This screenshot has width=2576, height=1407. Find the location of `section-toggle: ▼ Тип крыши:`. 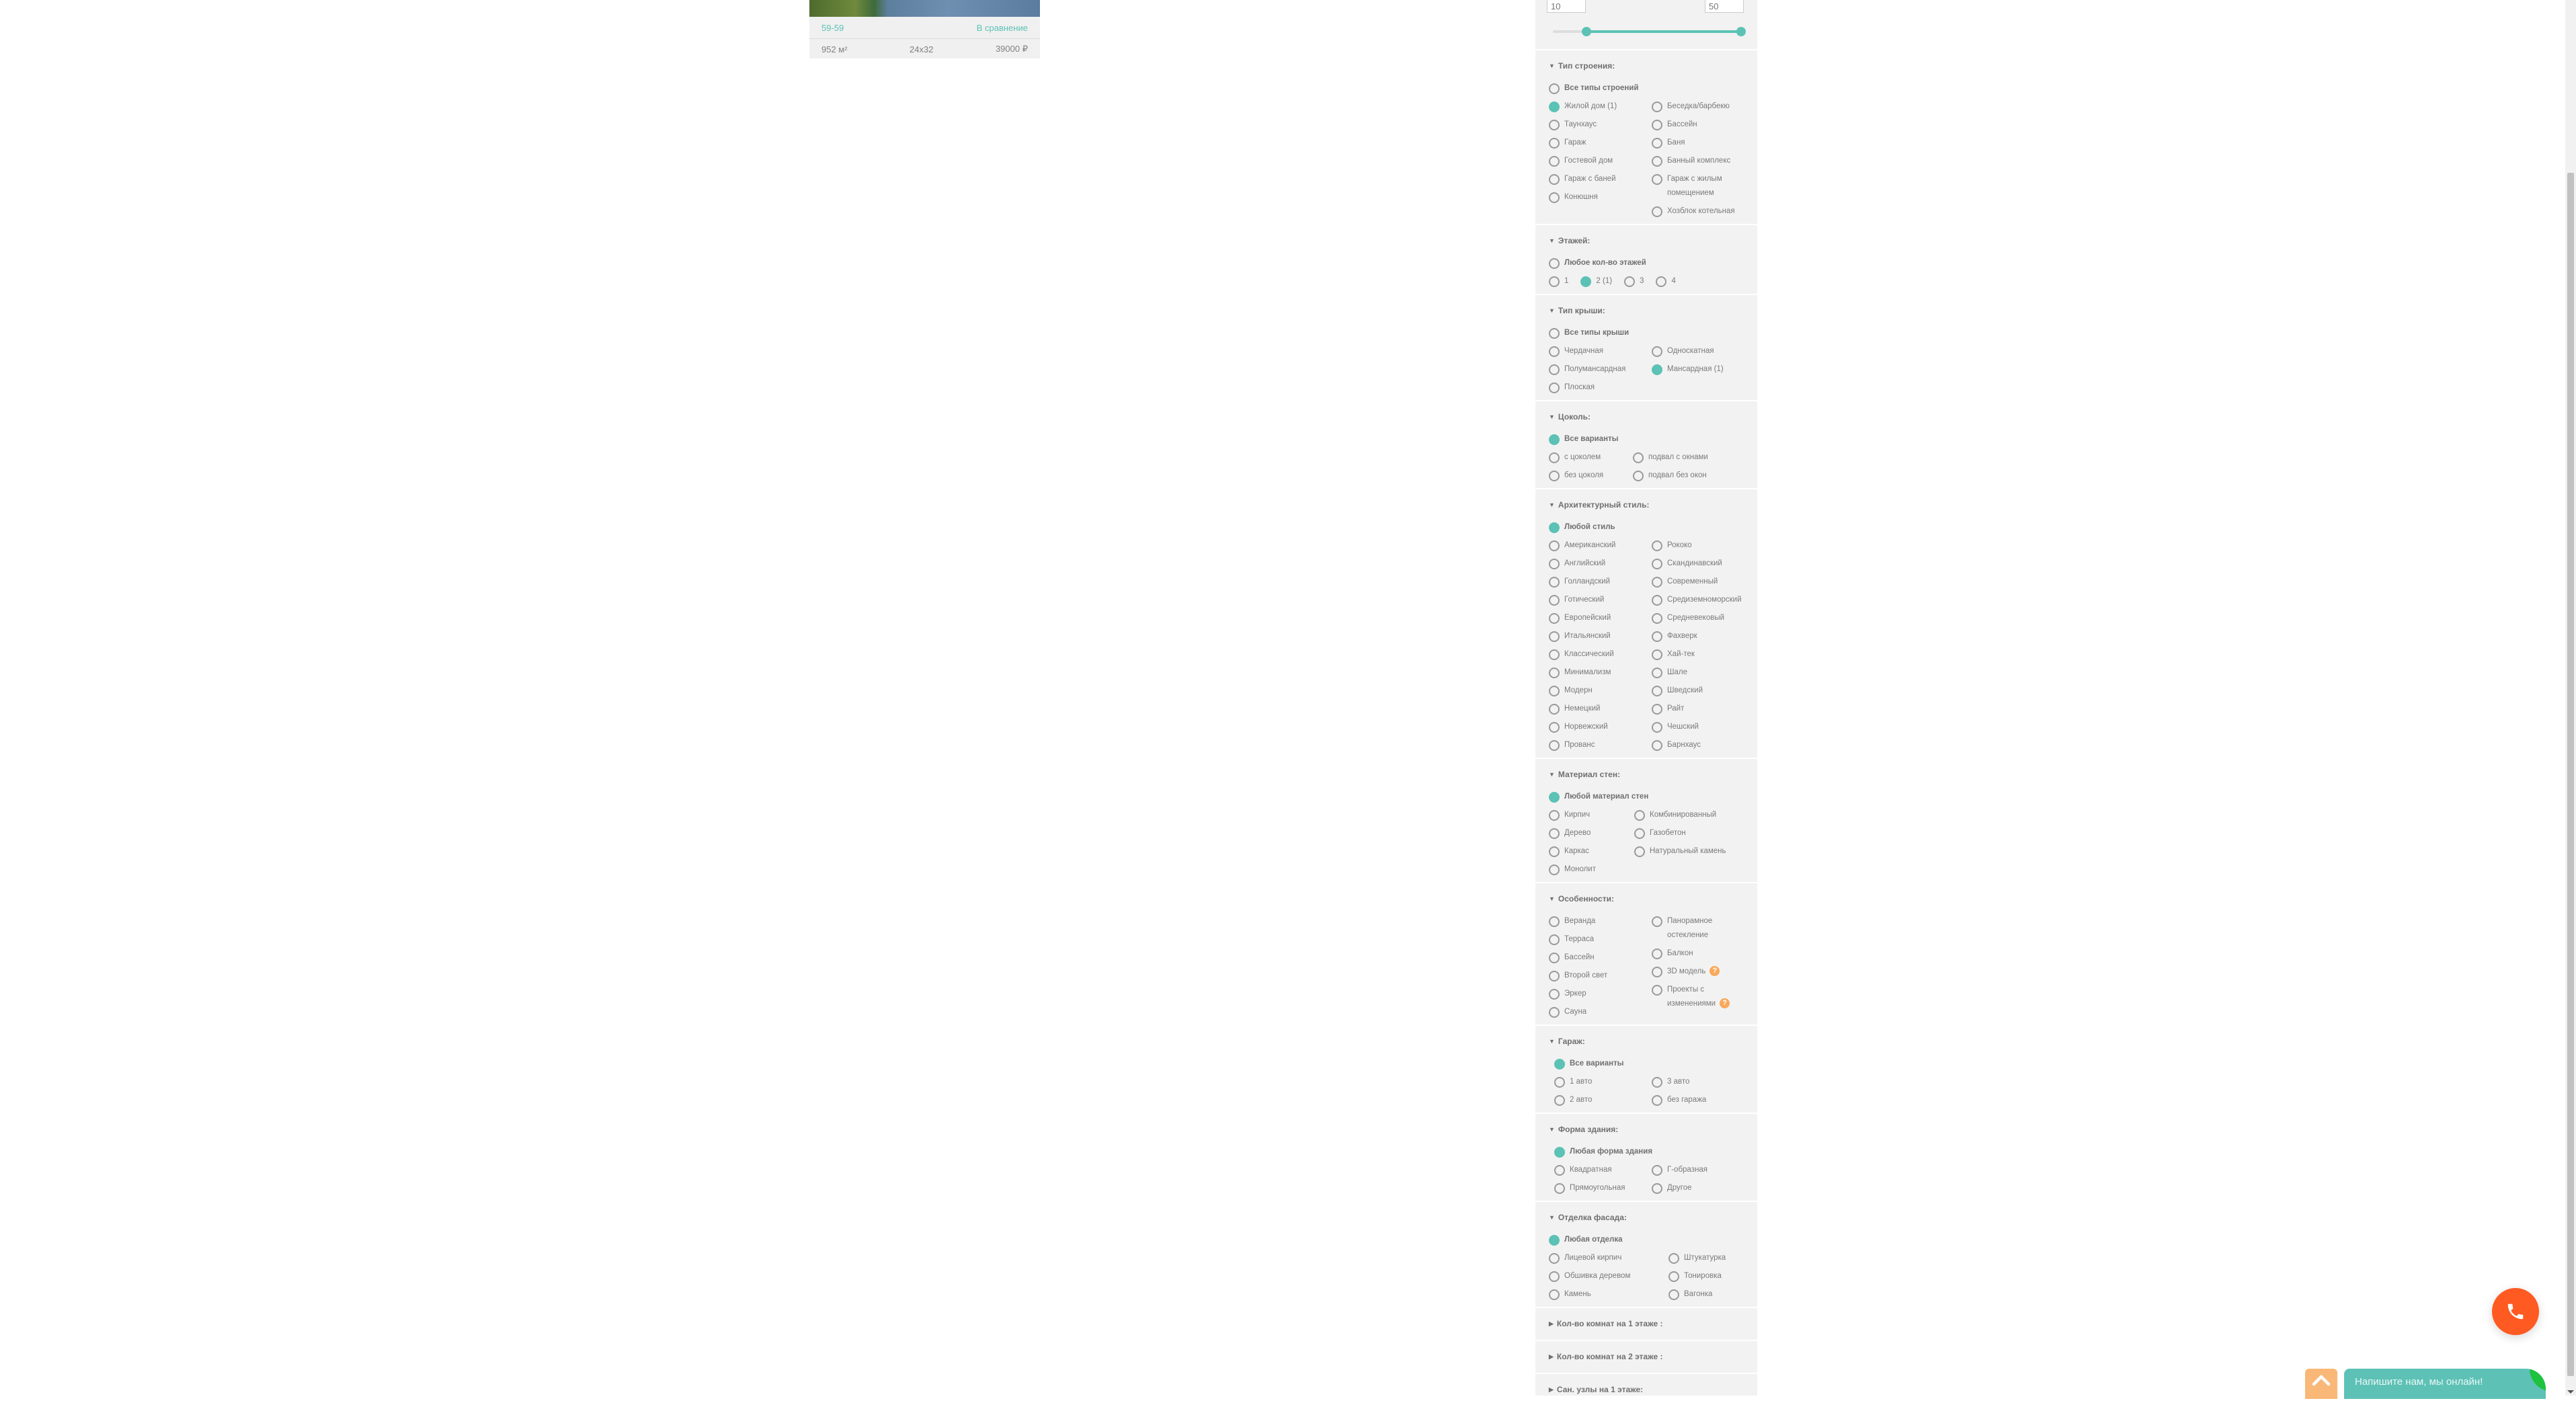

section-toggle: ▼ Тип крыши: is located at coordinates (1653, 311).